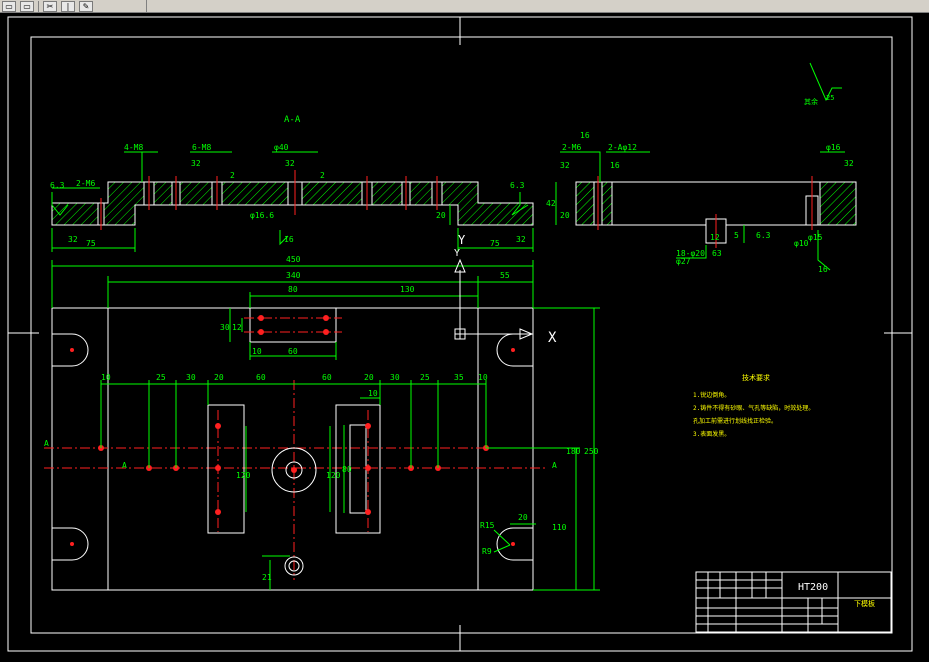 The width and height of the screenshot is (929, 662). I want to click on side-diameter-15: φ15, so click(815, 237).